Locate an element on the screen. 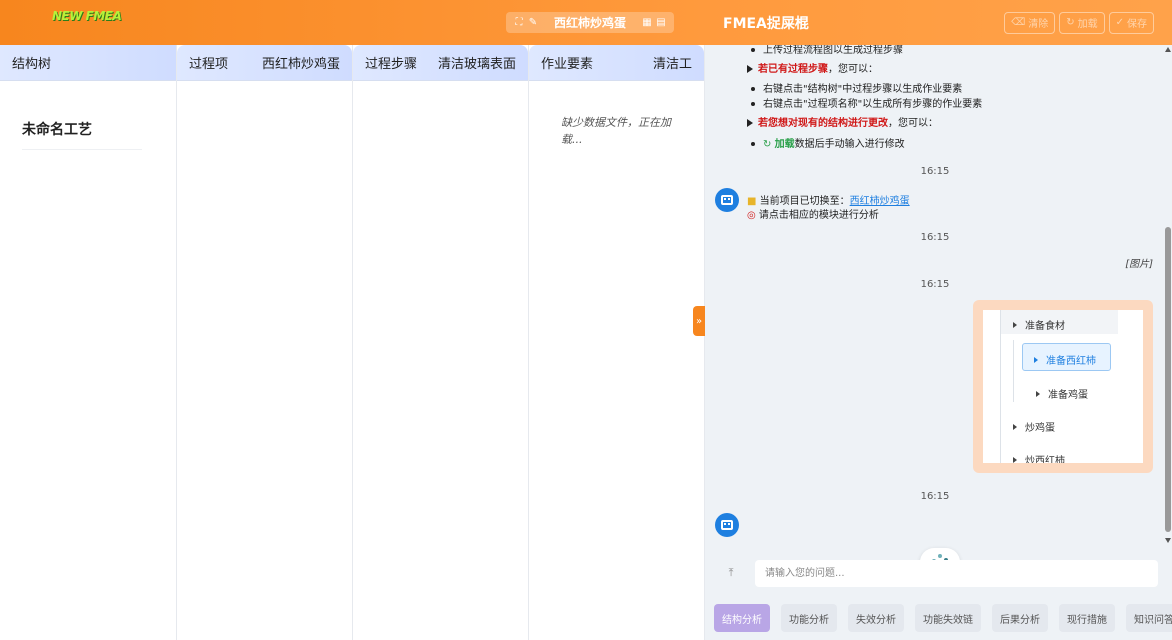  tree-root-node: 未命名工艺 is located at coordinates (82, 134).